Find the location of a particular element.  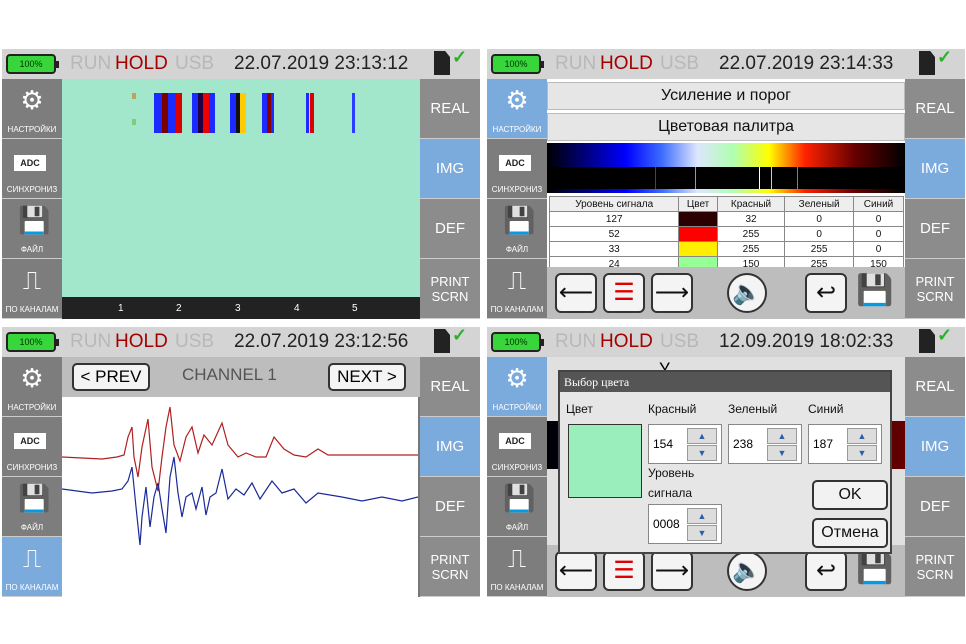

cancel-button: Отмена is located at coordinates (850, 533).